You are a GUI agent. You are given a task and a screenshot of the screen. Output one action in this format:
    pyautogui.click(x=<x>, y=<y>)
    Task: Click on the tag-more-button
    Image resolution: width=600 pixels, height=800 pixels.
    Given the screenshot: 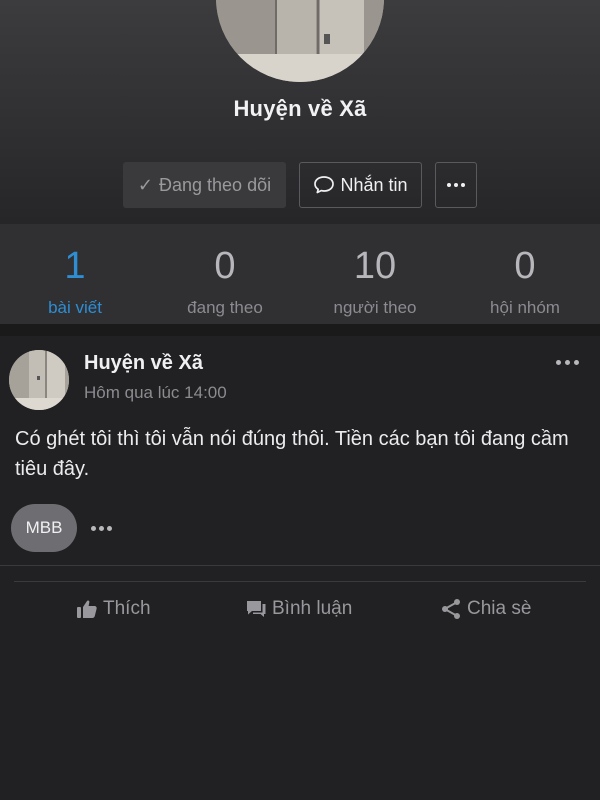 What is the action you would take?
    pyautogui.click(x=101, y=528)
    